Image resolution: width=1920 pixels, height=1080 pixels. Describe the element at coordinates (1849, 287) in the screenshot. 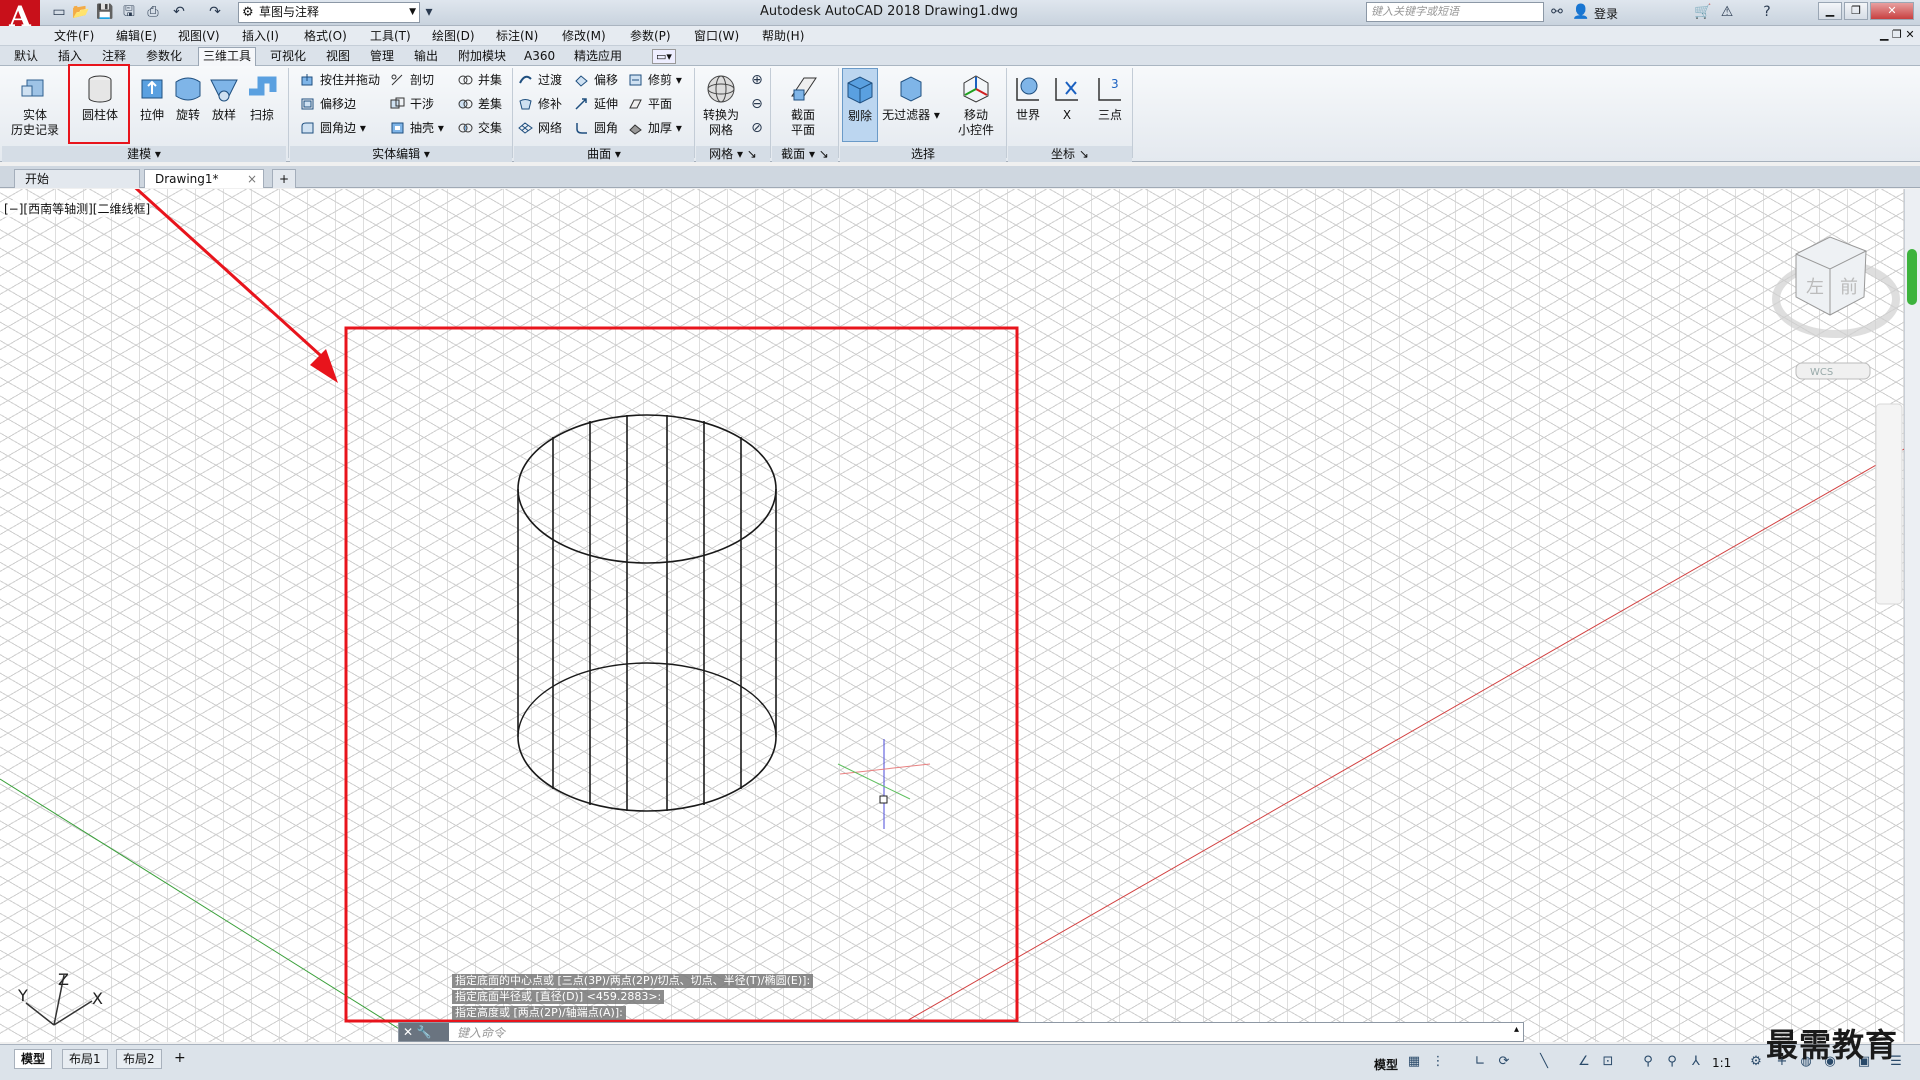

I see `viewcube-front-face: 前` at that location.